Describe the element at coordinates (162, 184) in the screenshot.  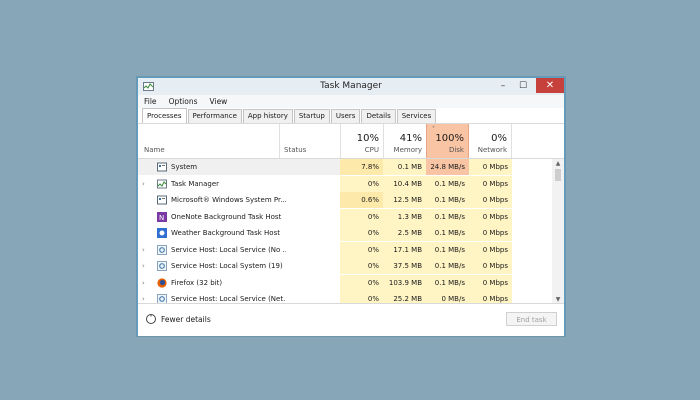
I see `task-manager-icon` at that location.